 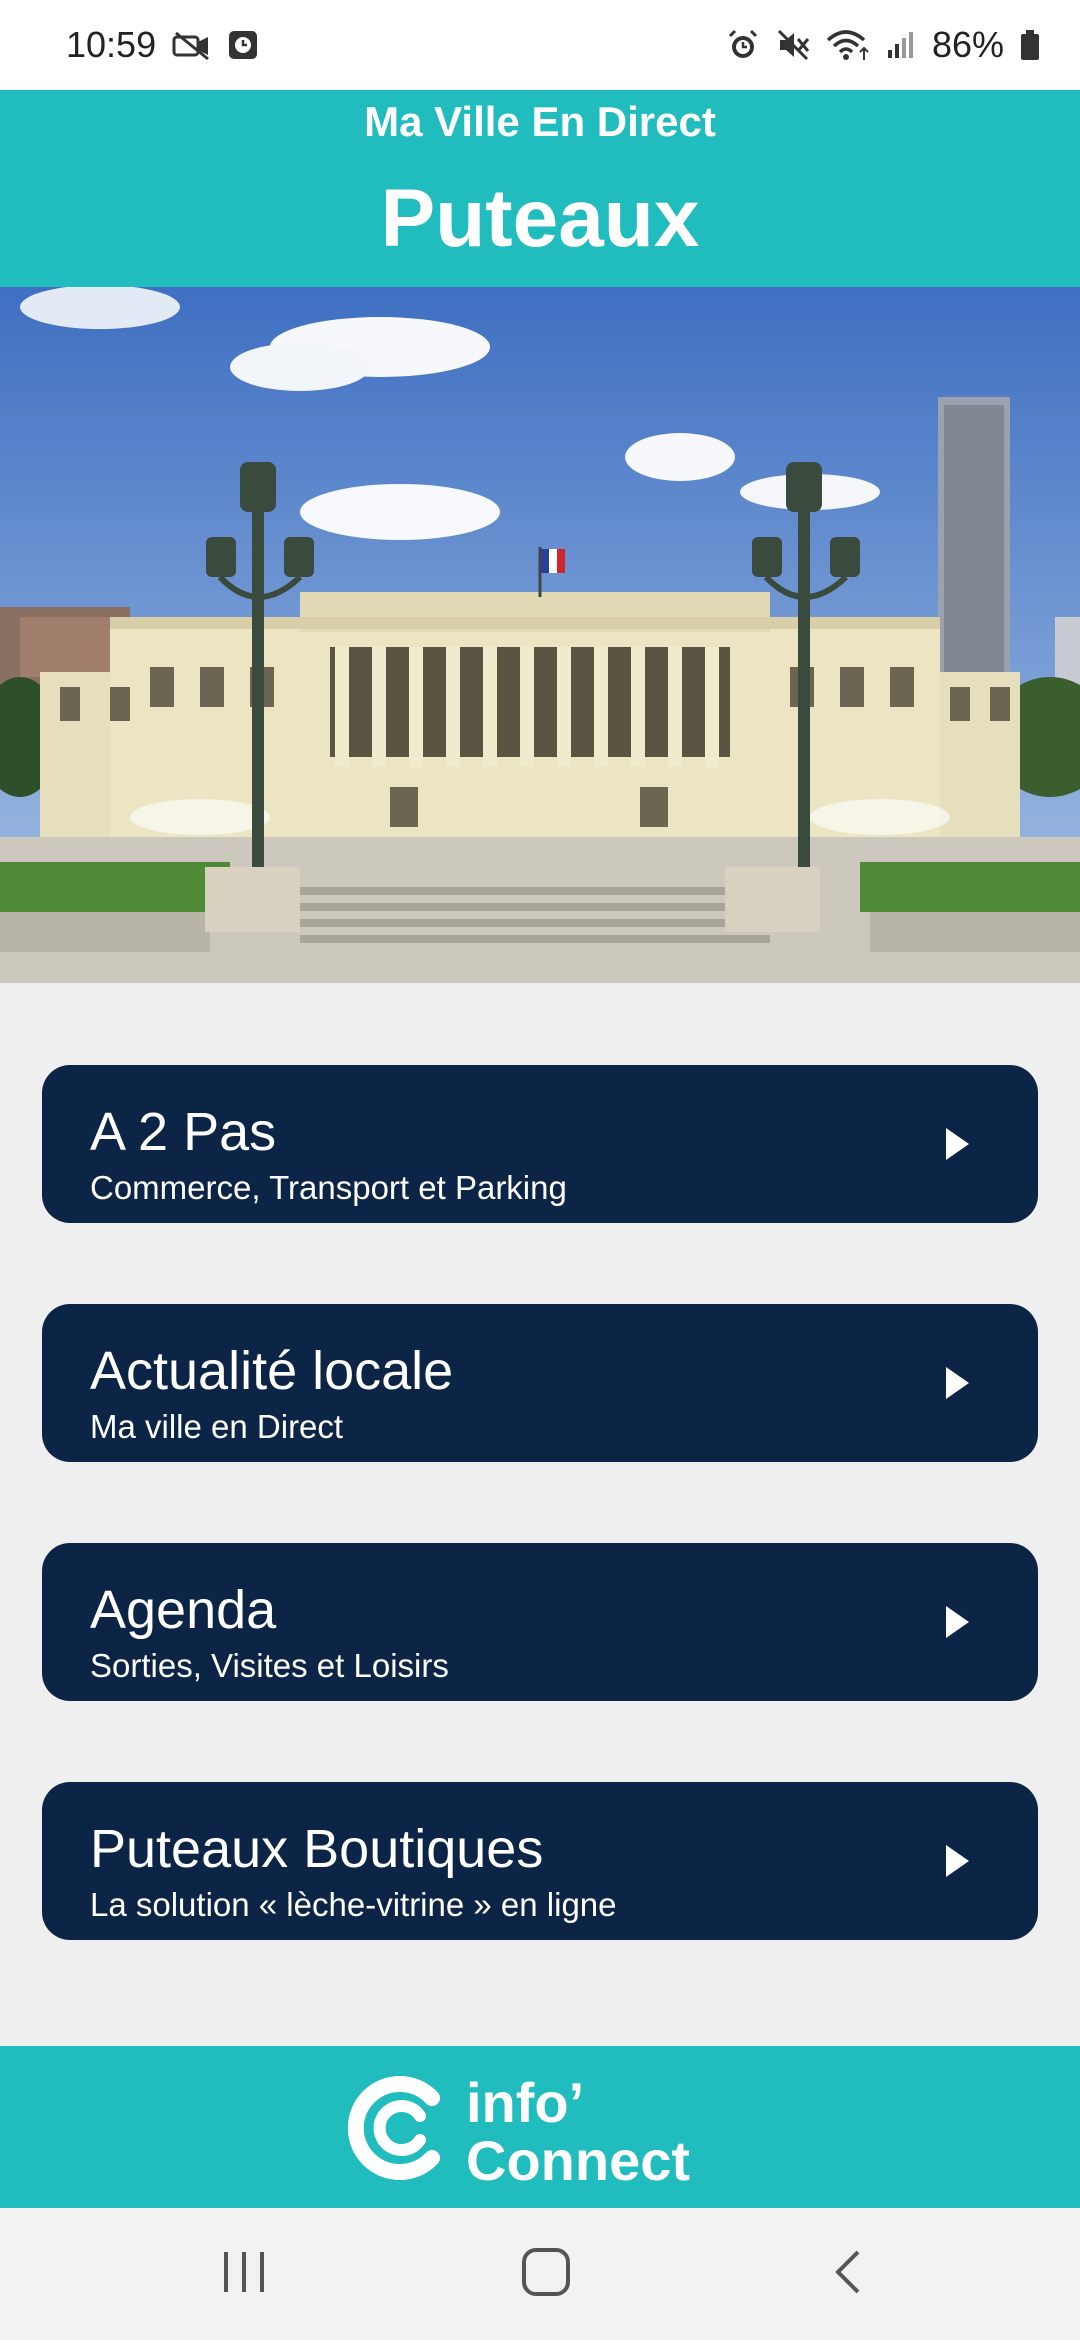 What do you see at coordinates (269, 1665) in the screenshot?
I see `card-subtitle: Sorties, Visites et Loisirs` at bounding box center [269, 1665].